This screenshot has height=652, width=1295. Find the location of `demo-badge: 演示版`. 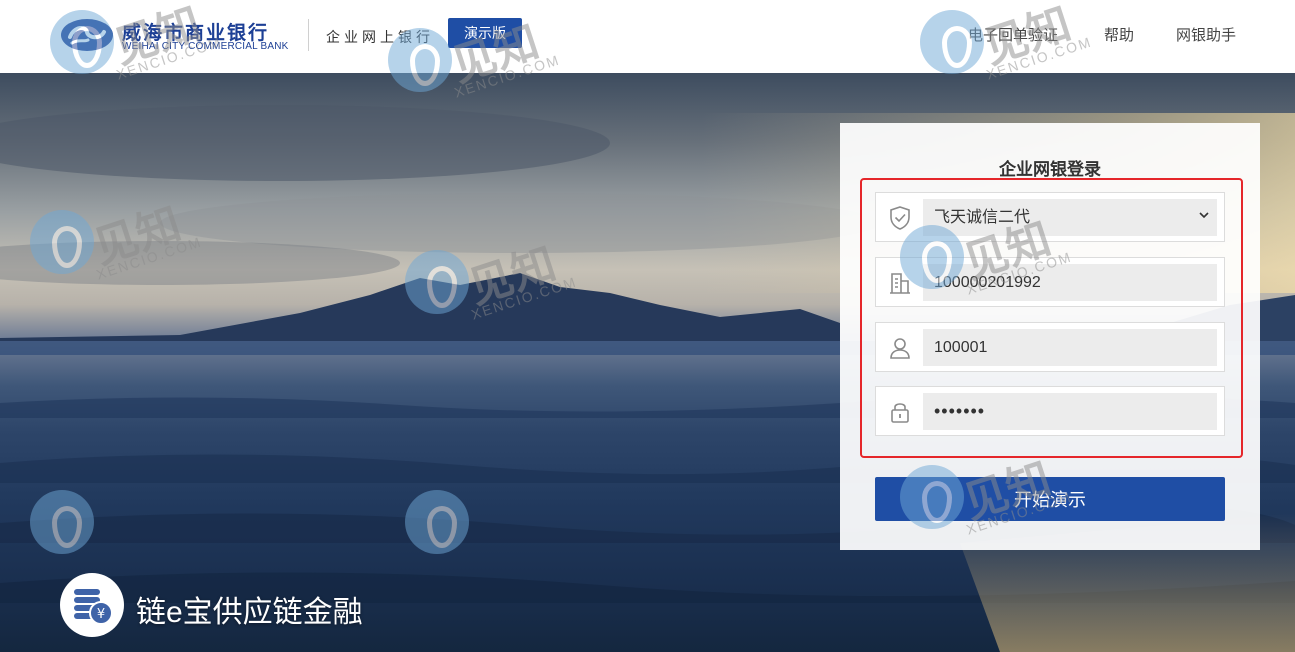

demo-badge: 演示版 is located at coordinates (485, 33).